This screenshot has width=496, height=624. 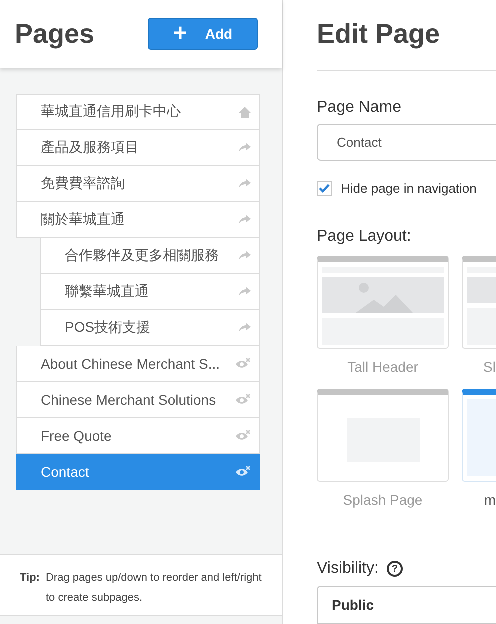 I want to click on hide-in-navigation-checkbox, so click(x=324, y=188).